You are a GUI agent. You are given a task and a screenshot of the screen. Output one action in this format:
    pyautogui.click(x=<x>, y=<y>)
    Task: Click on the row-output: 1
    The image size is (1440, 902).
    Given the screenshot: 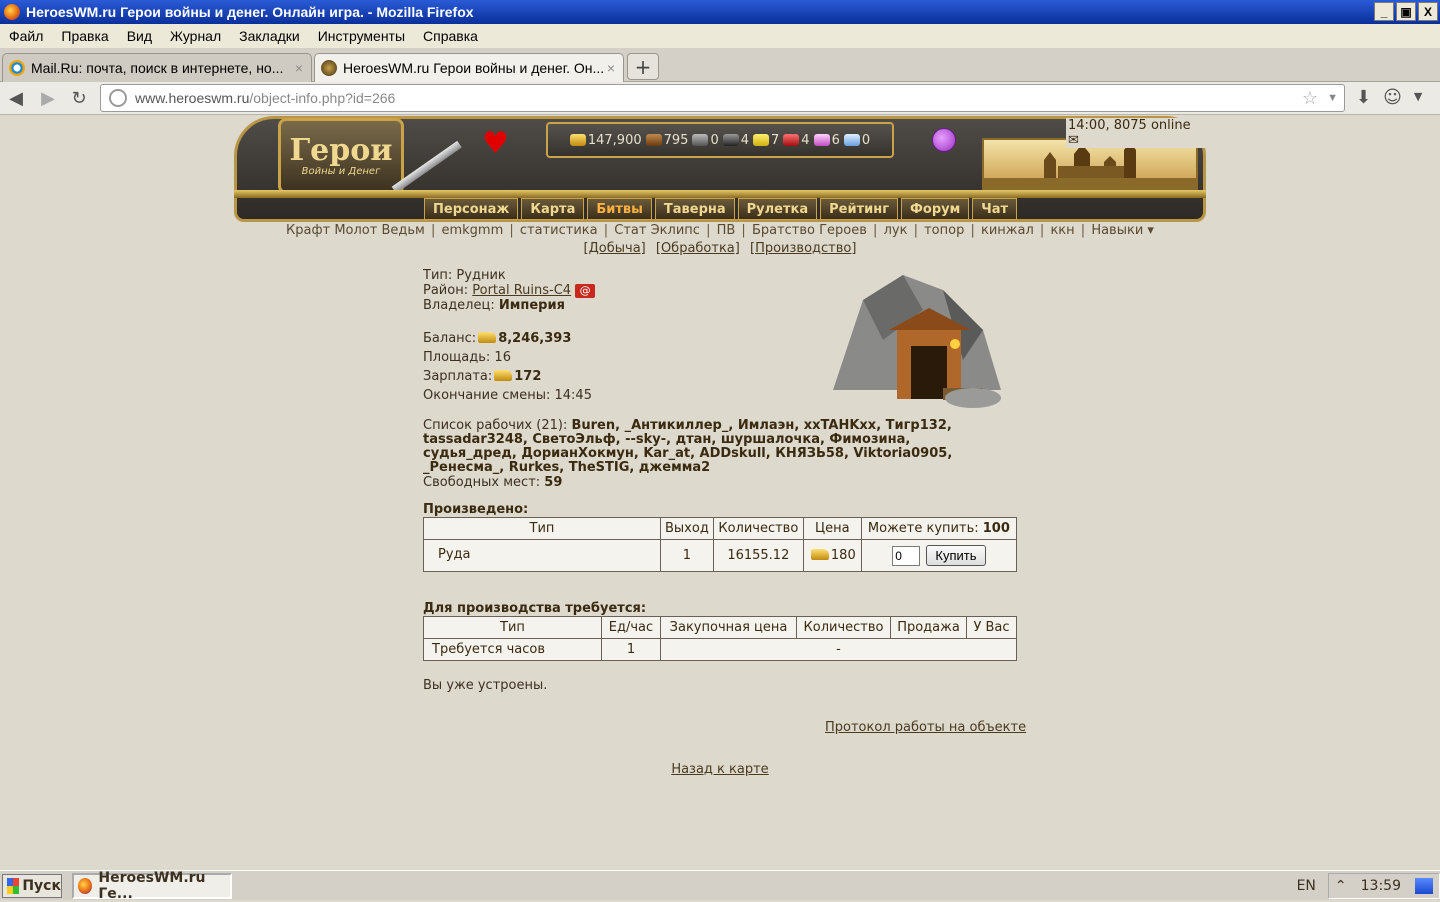 What is the action you would take?
    pyautogui.click(x=687, y=555)
    